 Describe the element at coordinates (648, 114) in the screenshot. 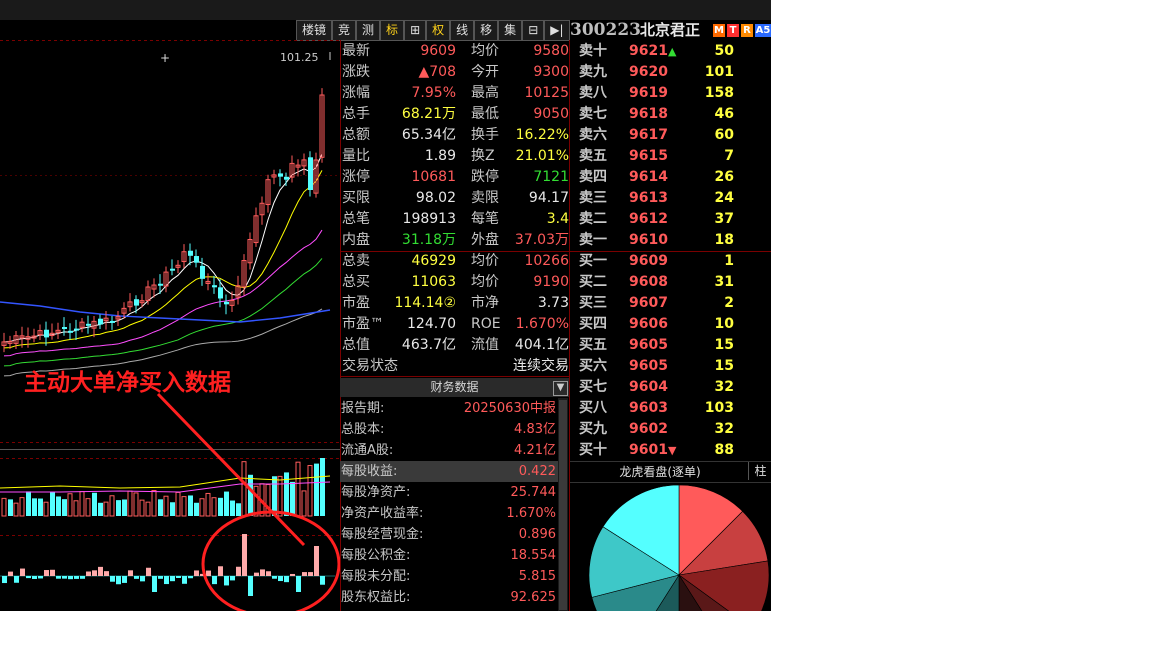

I see `order-price: 9618` at that location.